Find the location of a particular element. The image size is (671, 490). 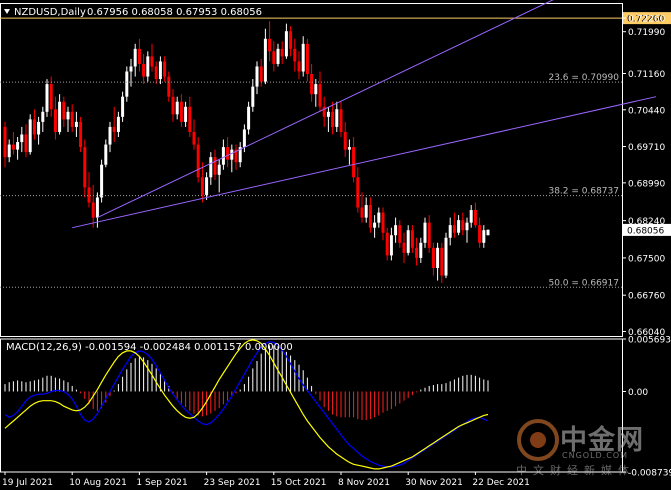

price-tick-label: 0.70440 is located at coordinates (646, 111).